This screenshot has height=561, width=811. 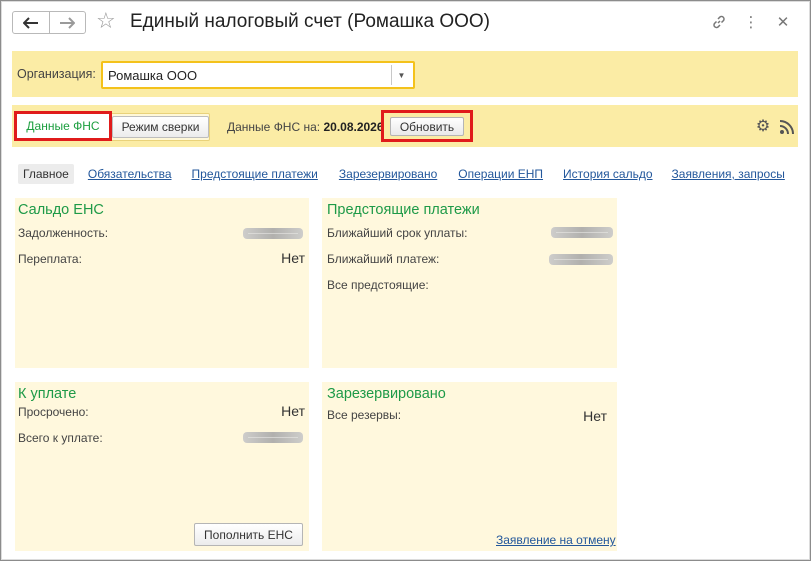 I want to click on organization-field: ▼, so click(x=258, y=75).